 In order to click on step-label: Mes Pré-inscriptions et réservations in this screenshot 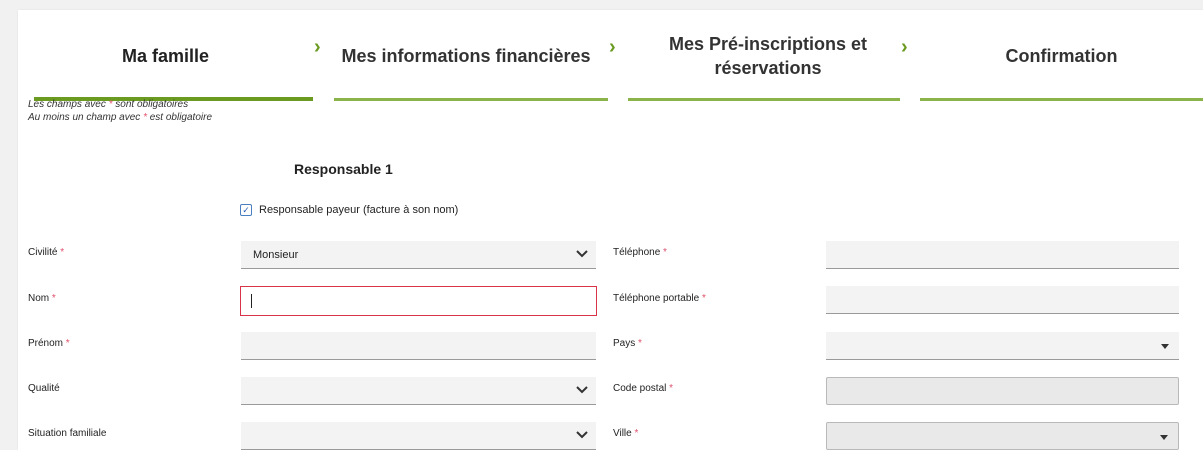, I will do `click(768, 56)`.